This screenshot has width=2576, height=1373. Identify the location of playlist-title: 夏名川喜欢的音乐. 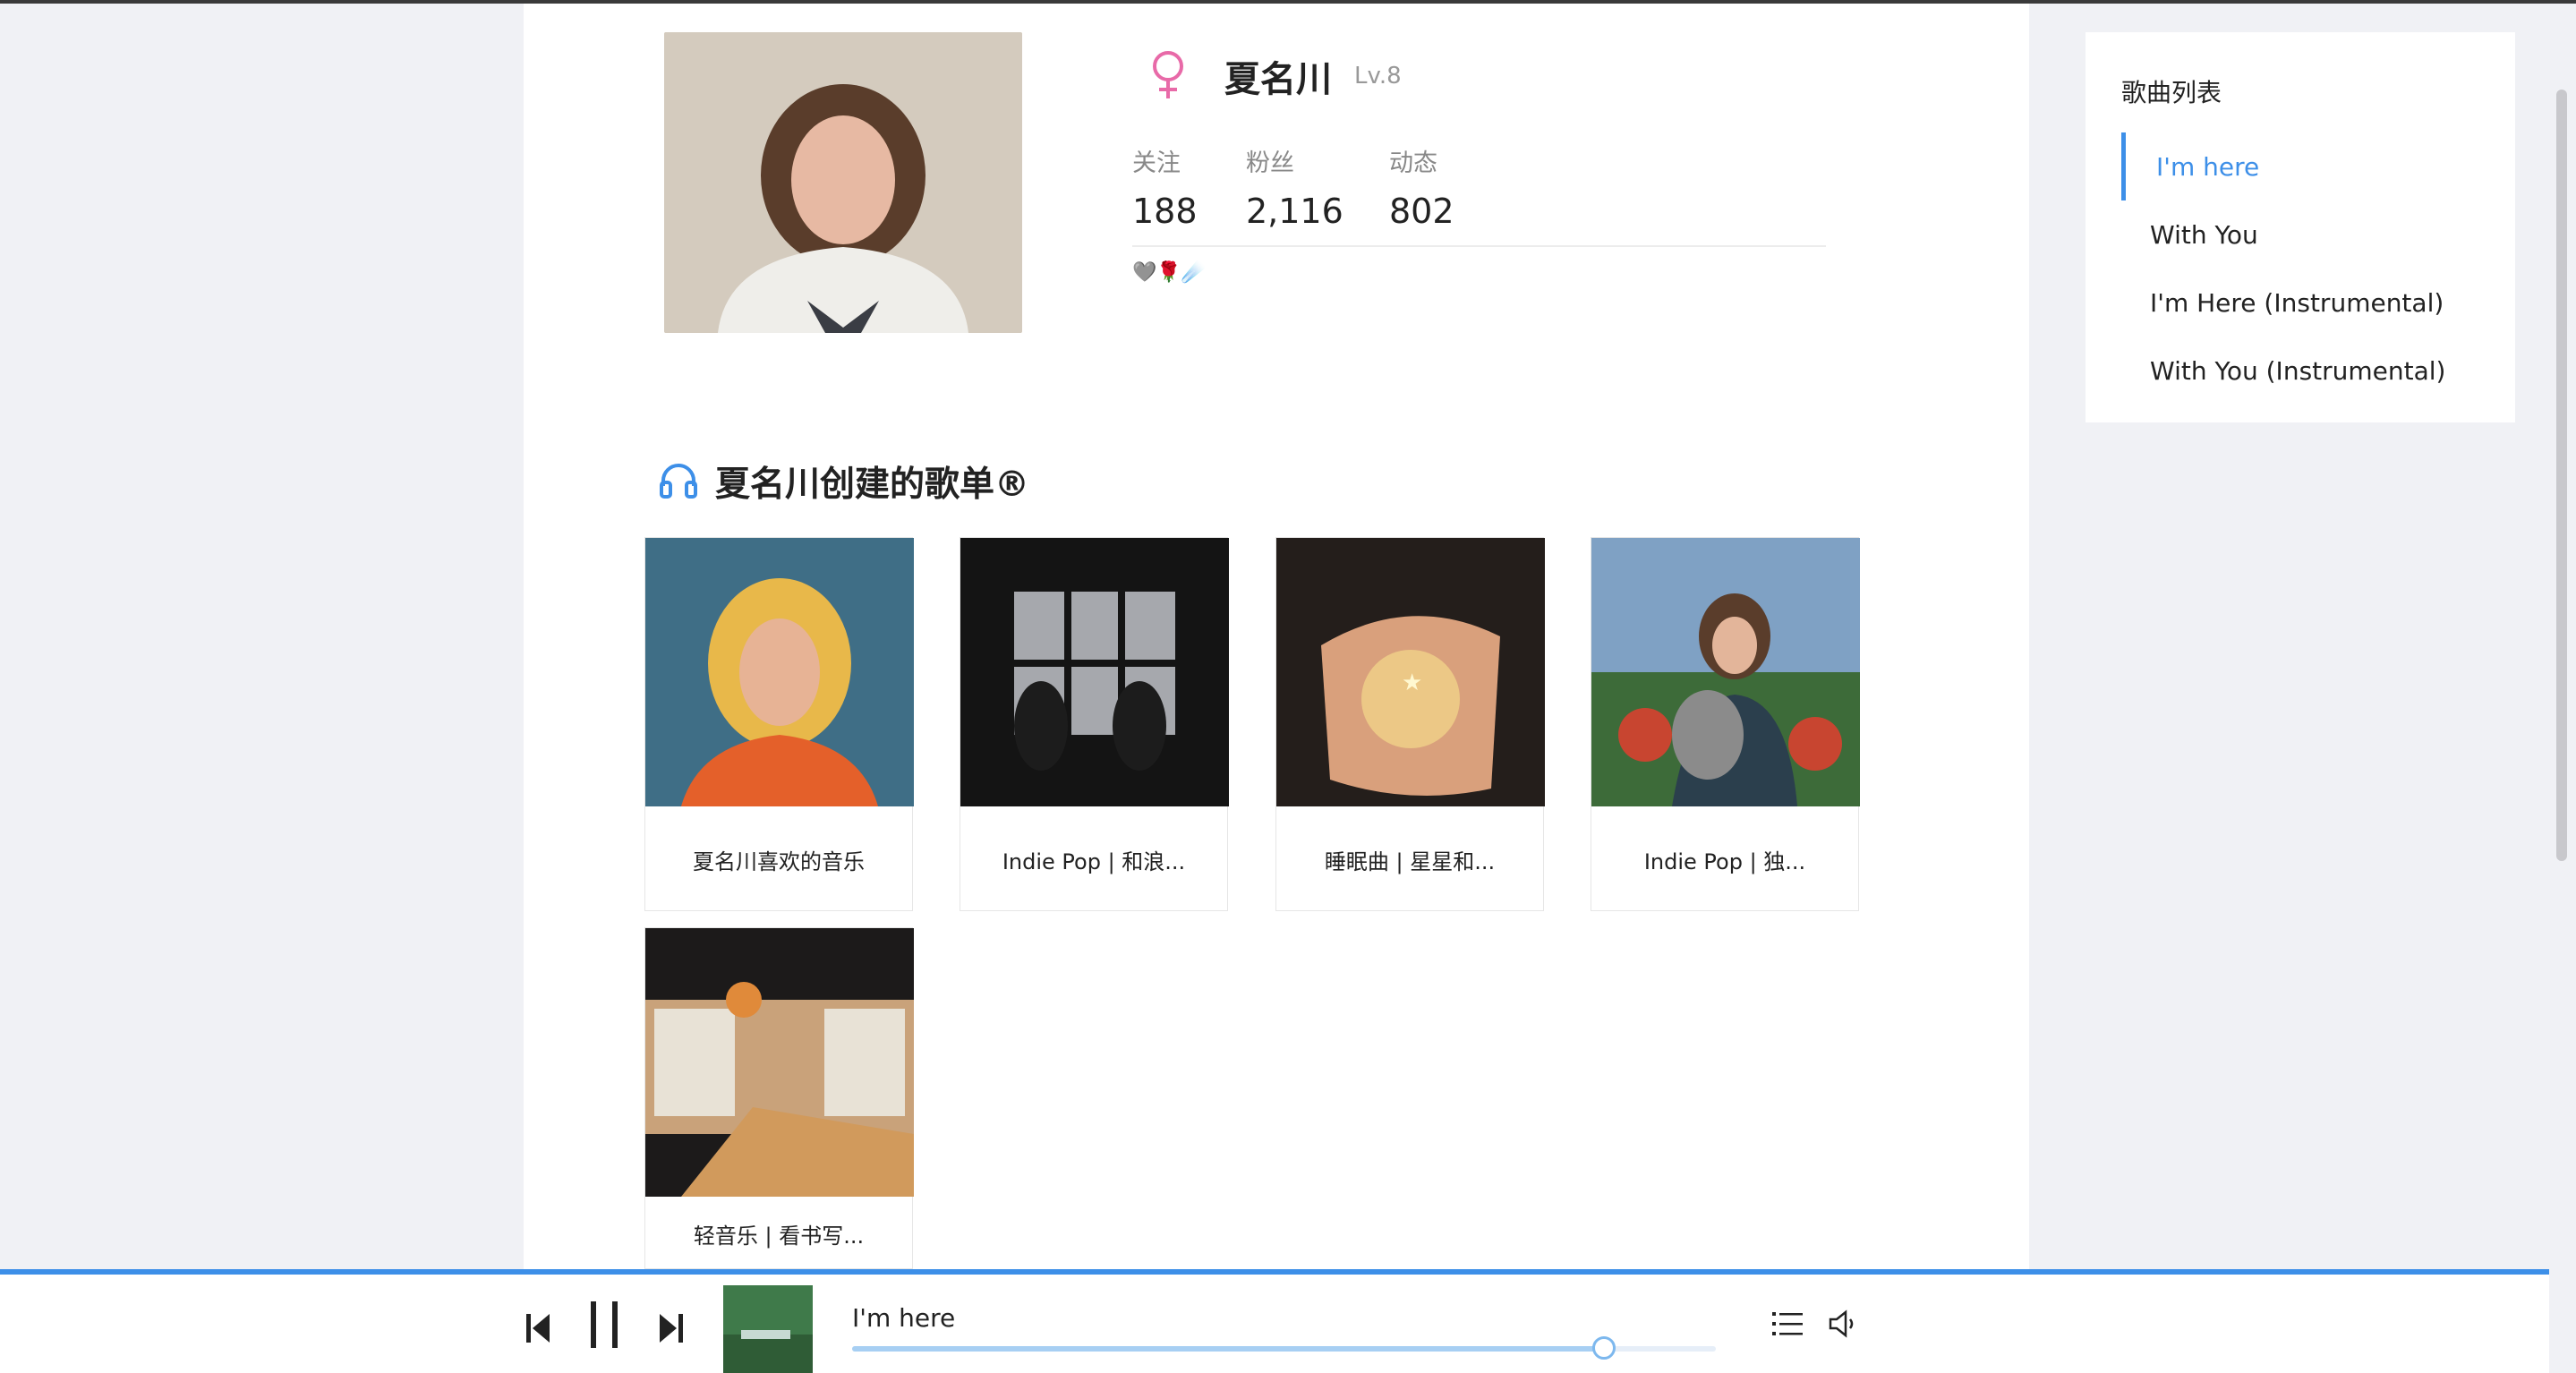
(779, 861).